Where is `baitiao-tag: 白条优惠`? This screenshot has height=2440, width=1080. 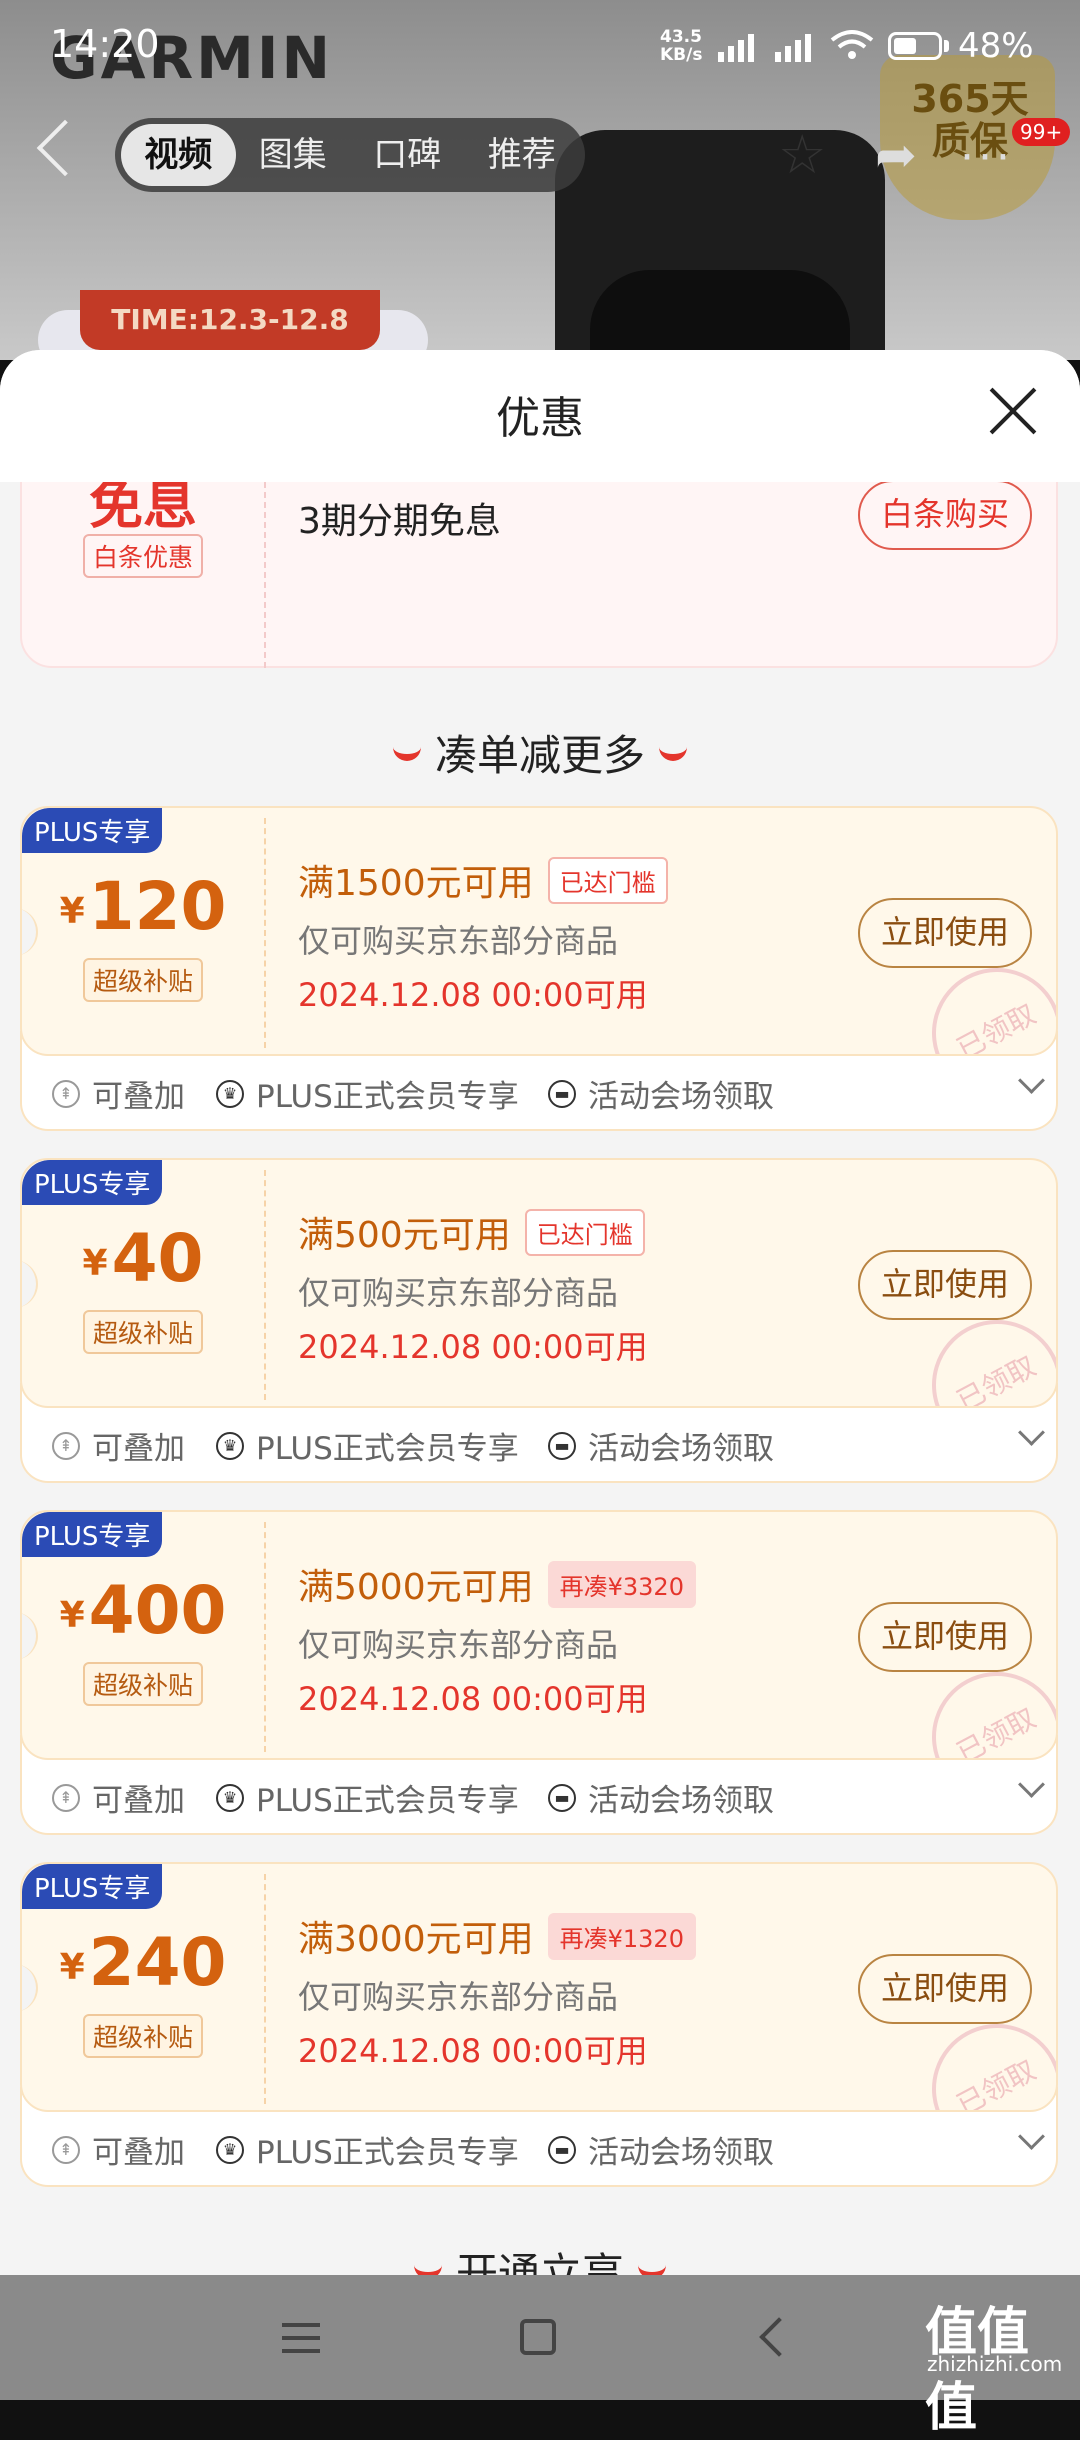 baitiao-tag: 白条优惠 is located at coordinates (143, 556).